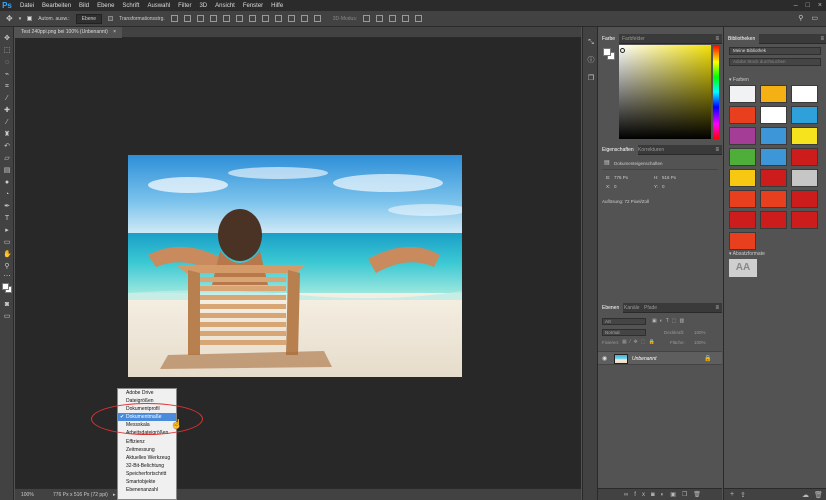 Image resolution: width=826 pixels, height=500 pixels. What do you see at coordinates (278, 18) in the screenshot?
I see `distribute-bottom-icon` at bounding box center [278, 18].